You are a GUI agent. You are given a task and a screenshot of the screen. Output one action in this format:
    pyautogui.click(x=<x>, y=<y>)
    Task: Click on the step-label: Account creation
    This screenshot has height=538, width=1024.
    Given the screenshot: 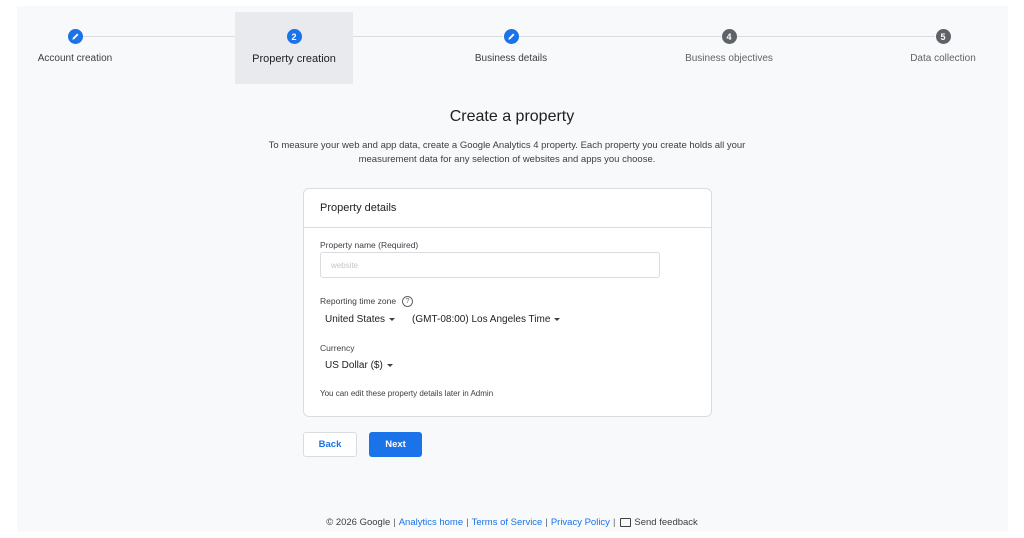 What is the action you would take?
    pyautogui.click(x=75, y=58)
    